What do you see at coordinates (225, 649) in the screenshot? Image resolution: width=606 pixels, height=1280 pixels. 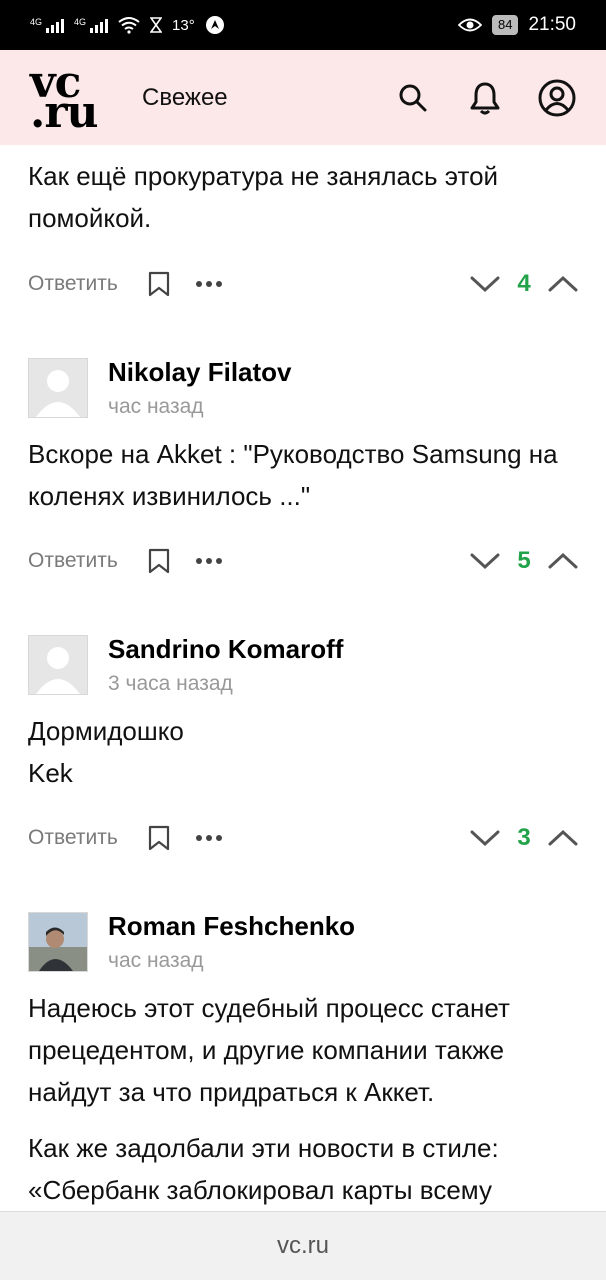 I see `author-name: Sandrino Komaroff` at bounding box center [225, 649].